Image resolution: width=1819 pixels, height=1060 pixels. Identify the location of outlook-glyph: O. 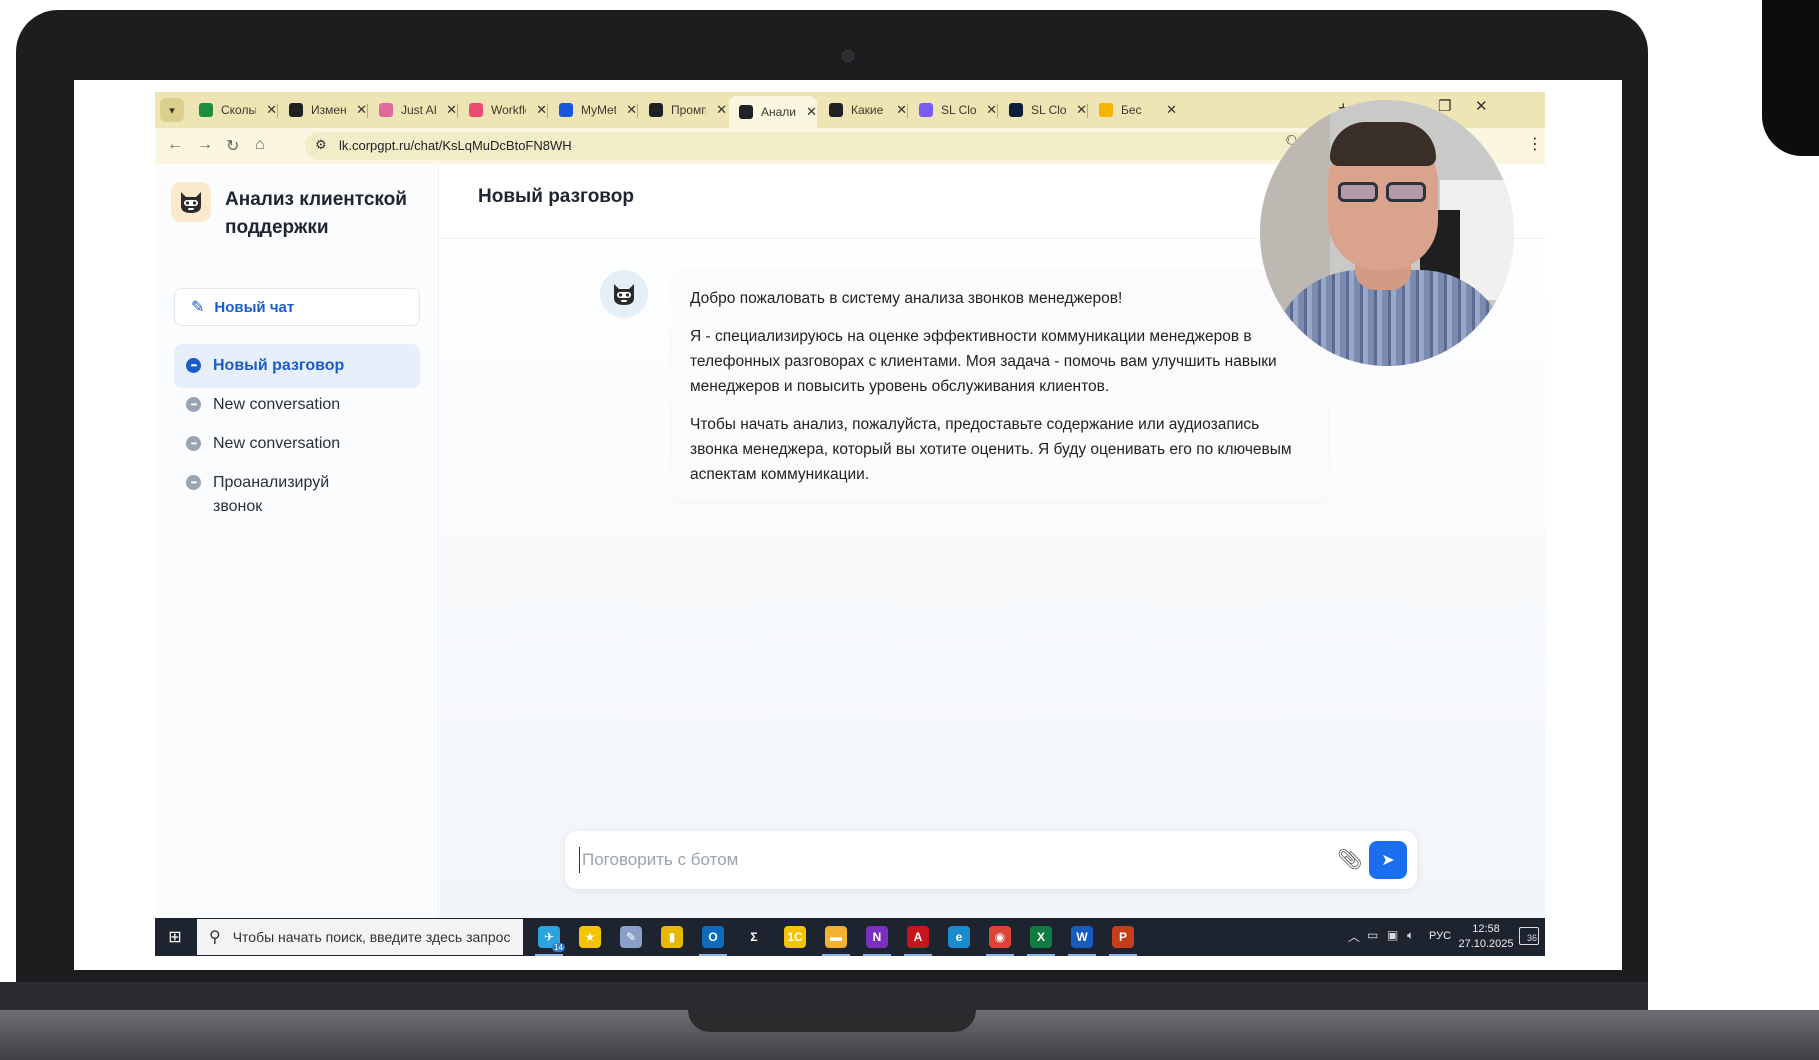
(713, 937).